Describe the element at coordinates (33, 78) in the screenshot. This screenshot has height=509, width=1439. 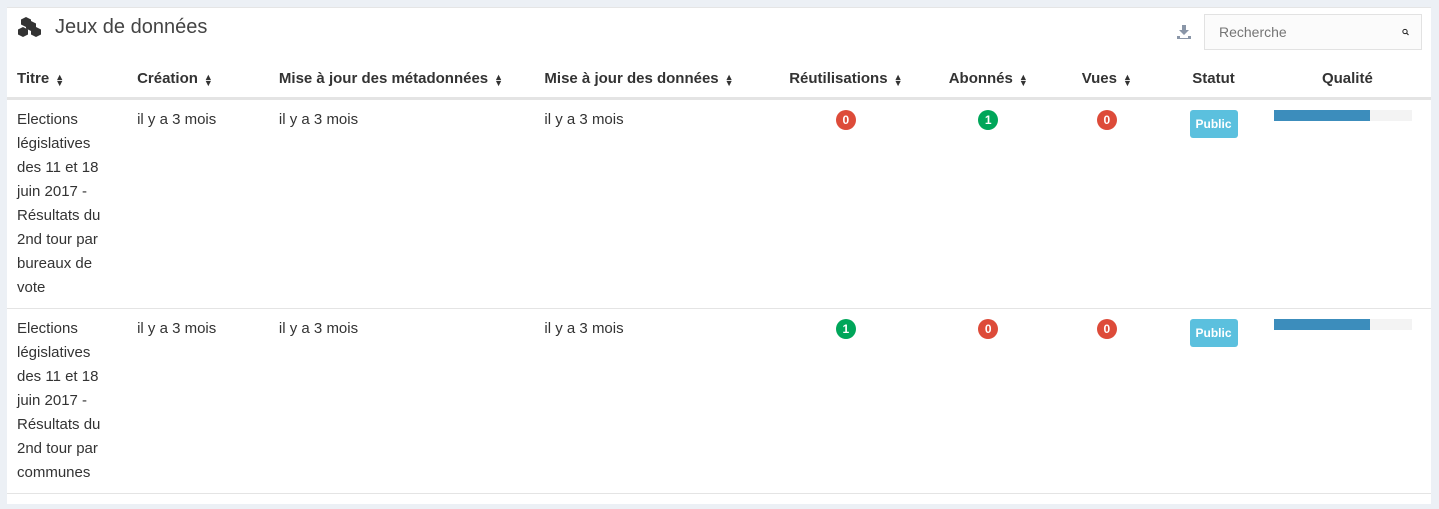
I see `column-label: Titre` at that location.